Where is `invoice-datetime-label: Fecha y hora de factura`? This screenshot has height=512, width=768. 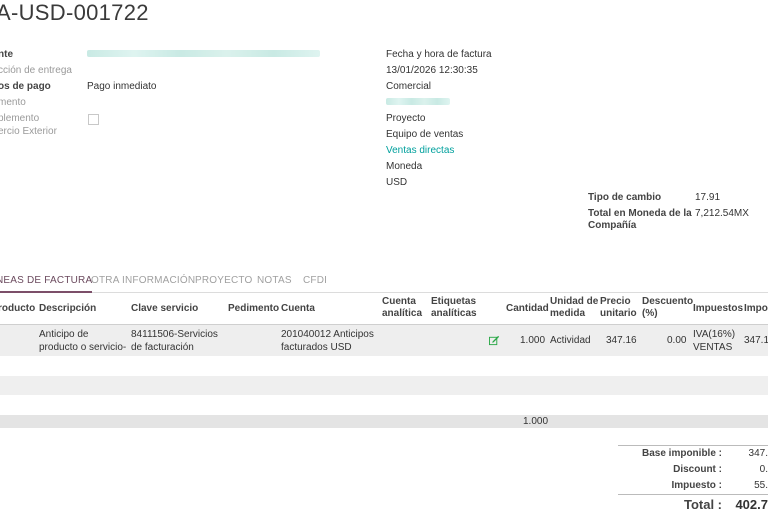 invoice-datetime-label: Fecha y hora de factura is located at coordinates (439, 54).